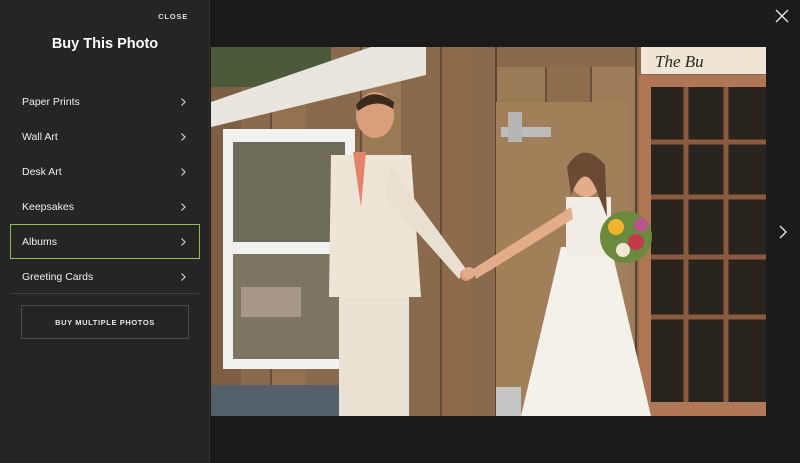  I want to click on menu-item-label: Greeting Cards, so click(58, 276).